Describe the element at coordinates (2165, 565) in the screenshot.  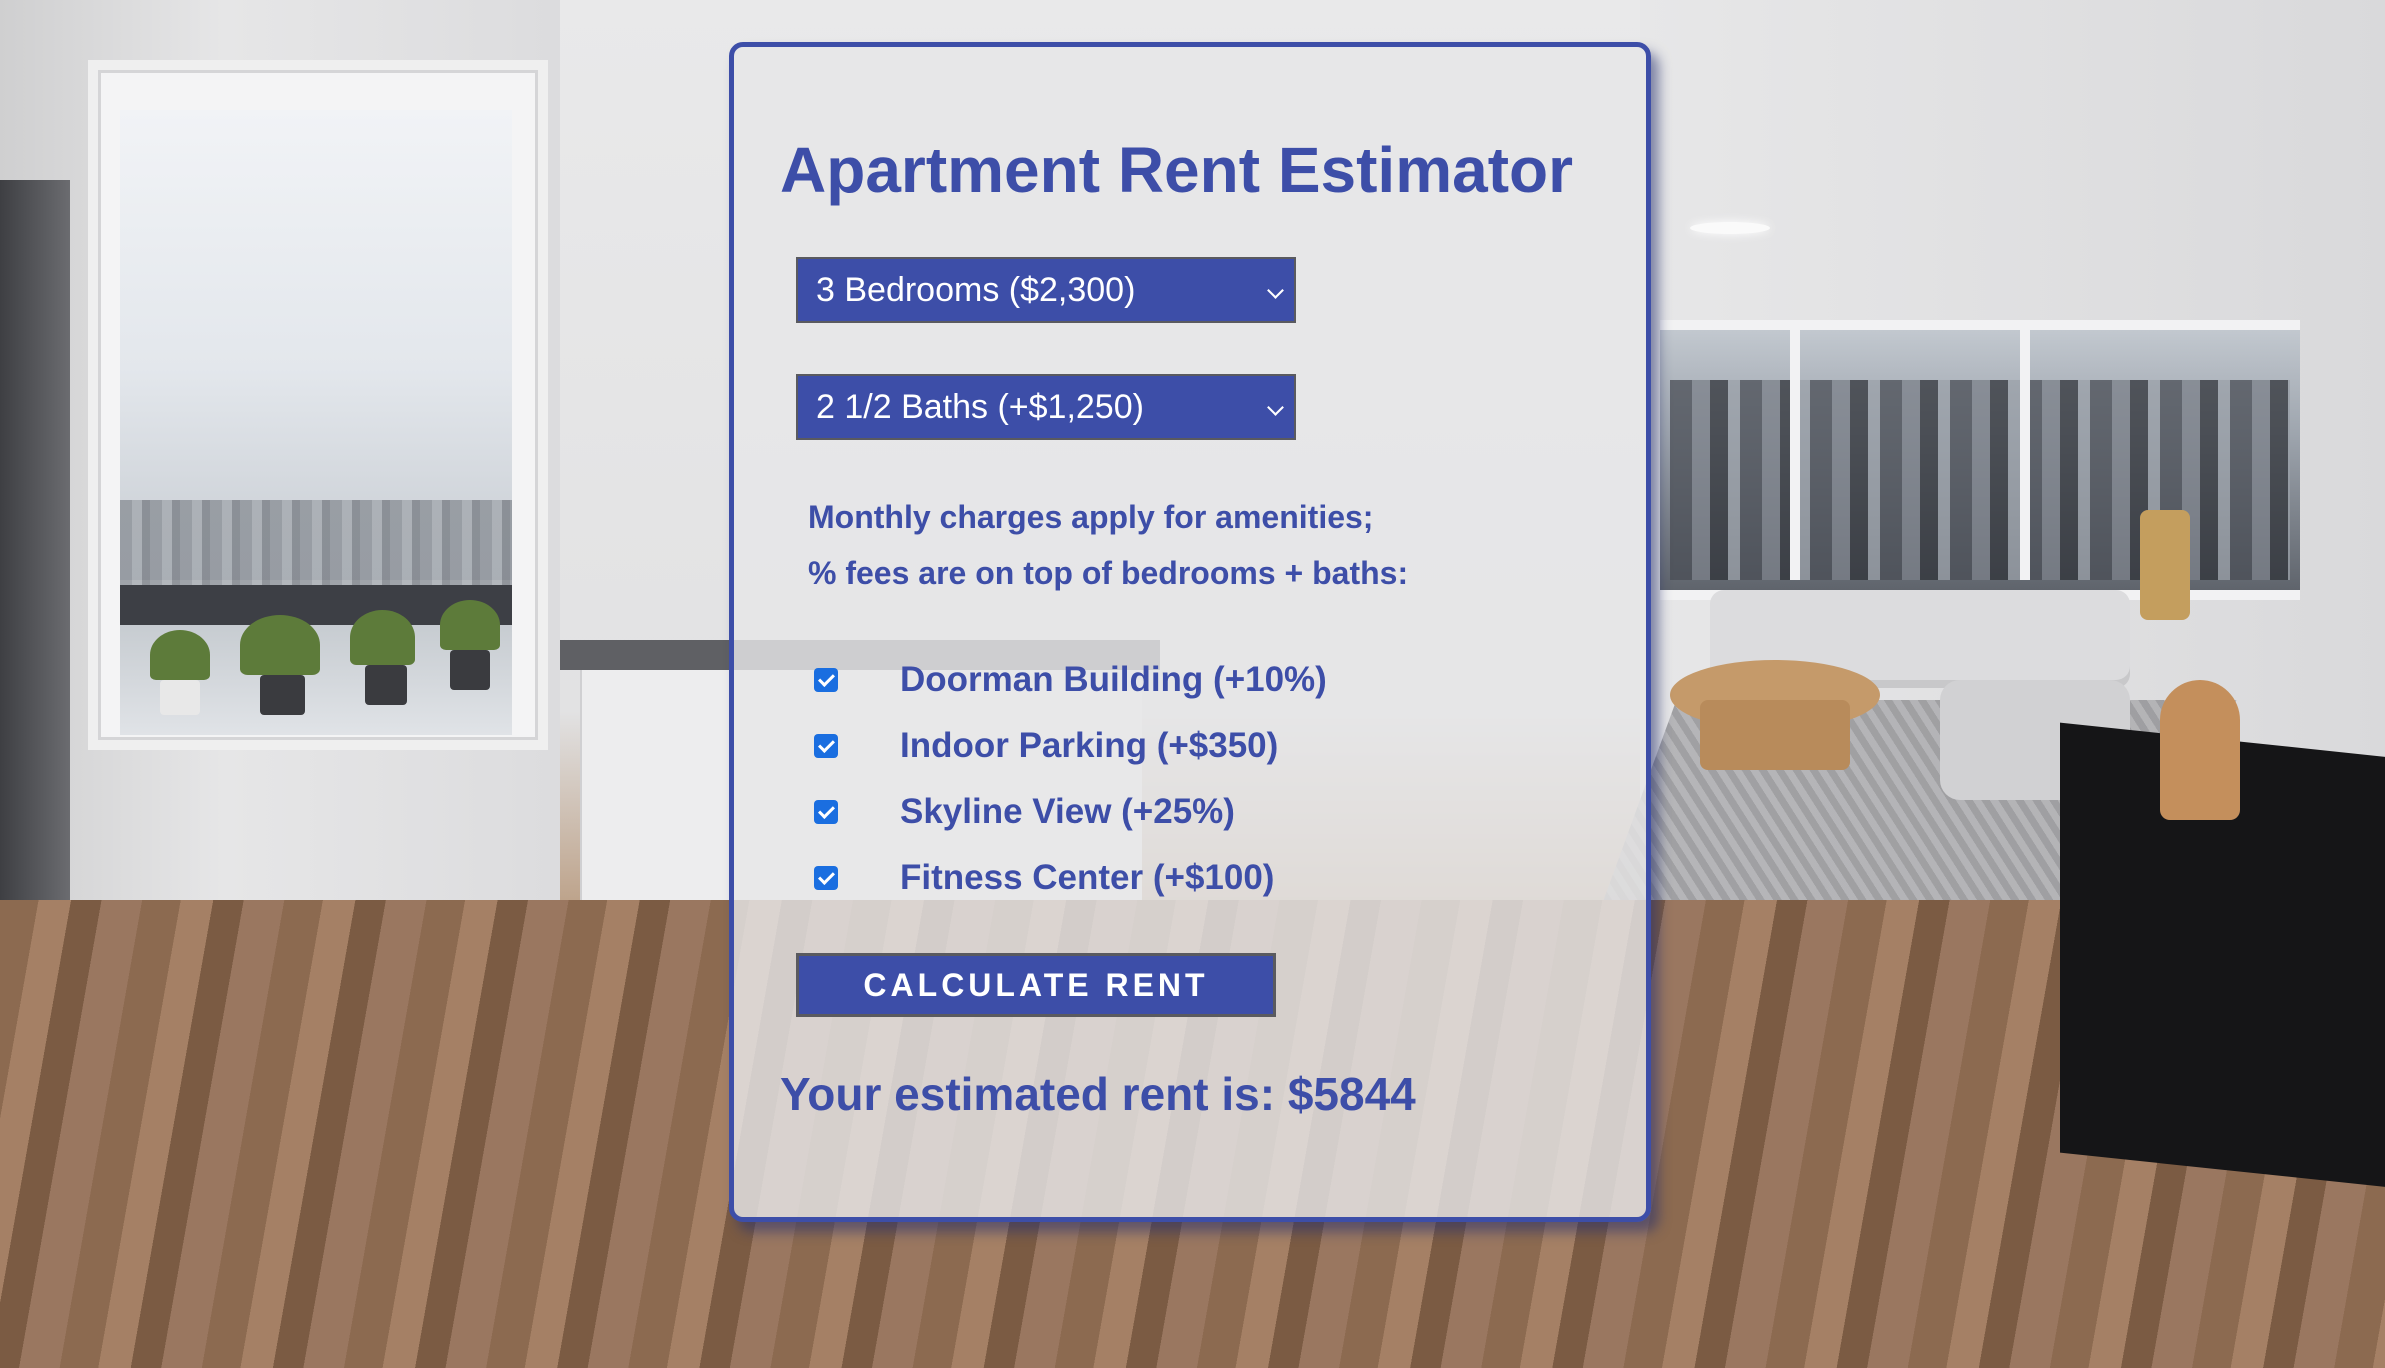
I see `floor-lamp` at that location.